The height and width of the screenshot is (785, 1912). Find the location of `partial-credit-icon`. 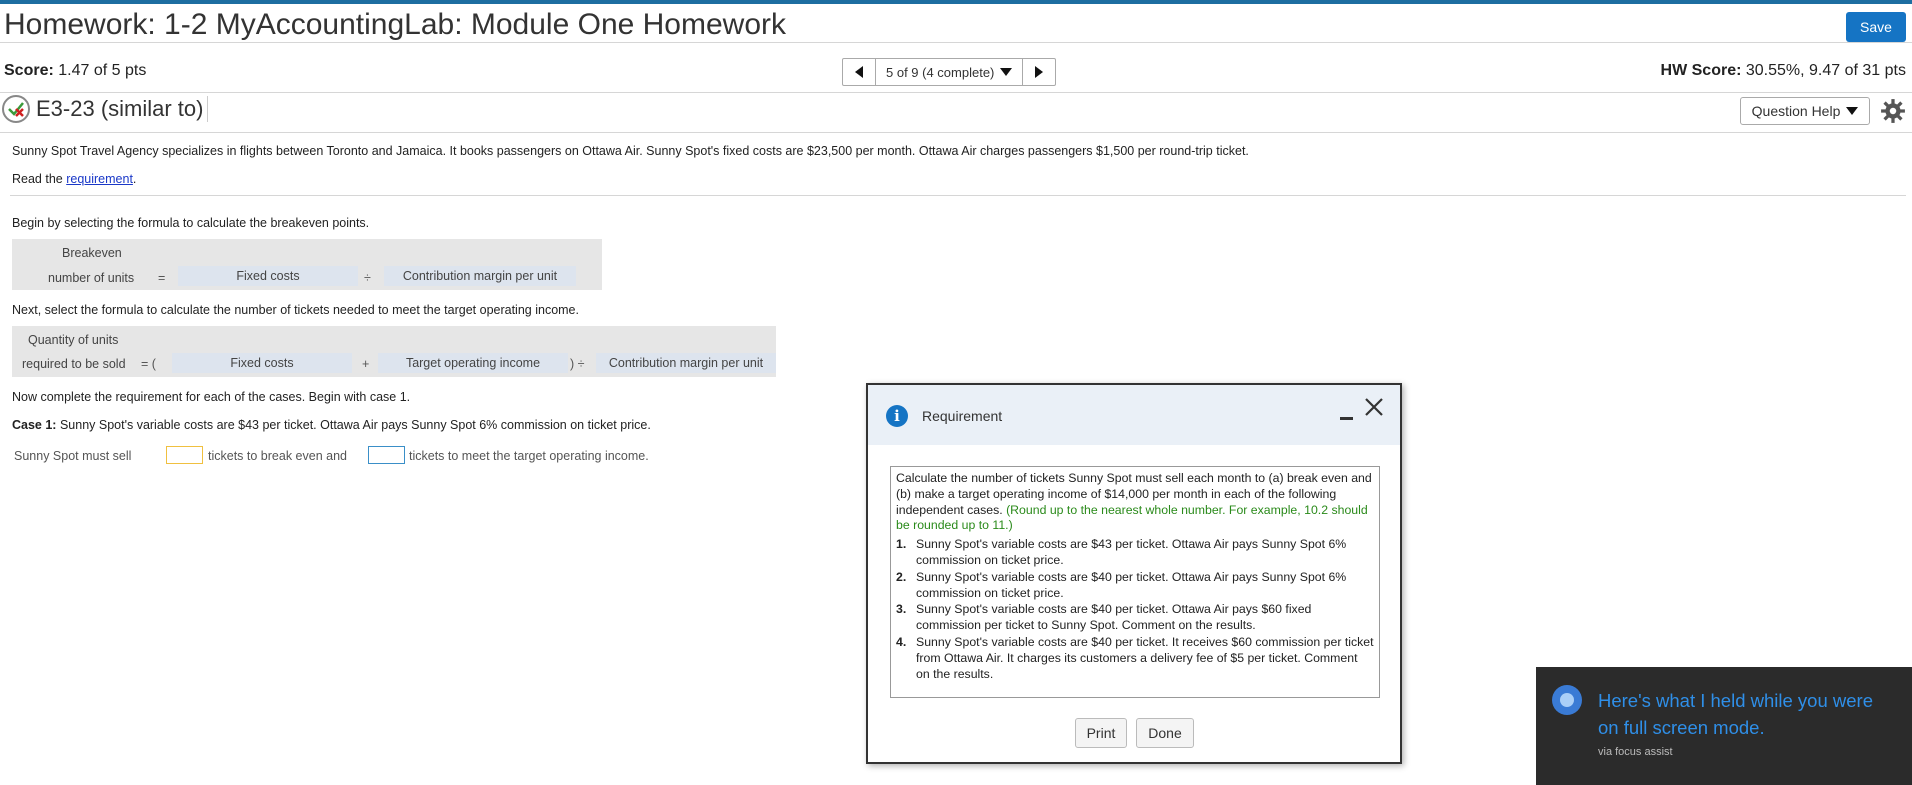

partial-credit-icon is located at coordinates (16, 109).